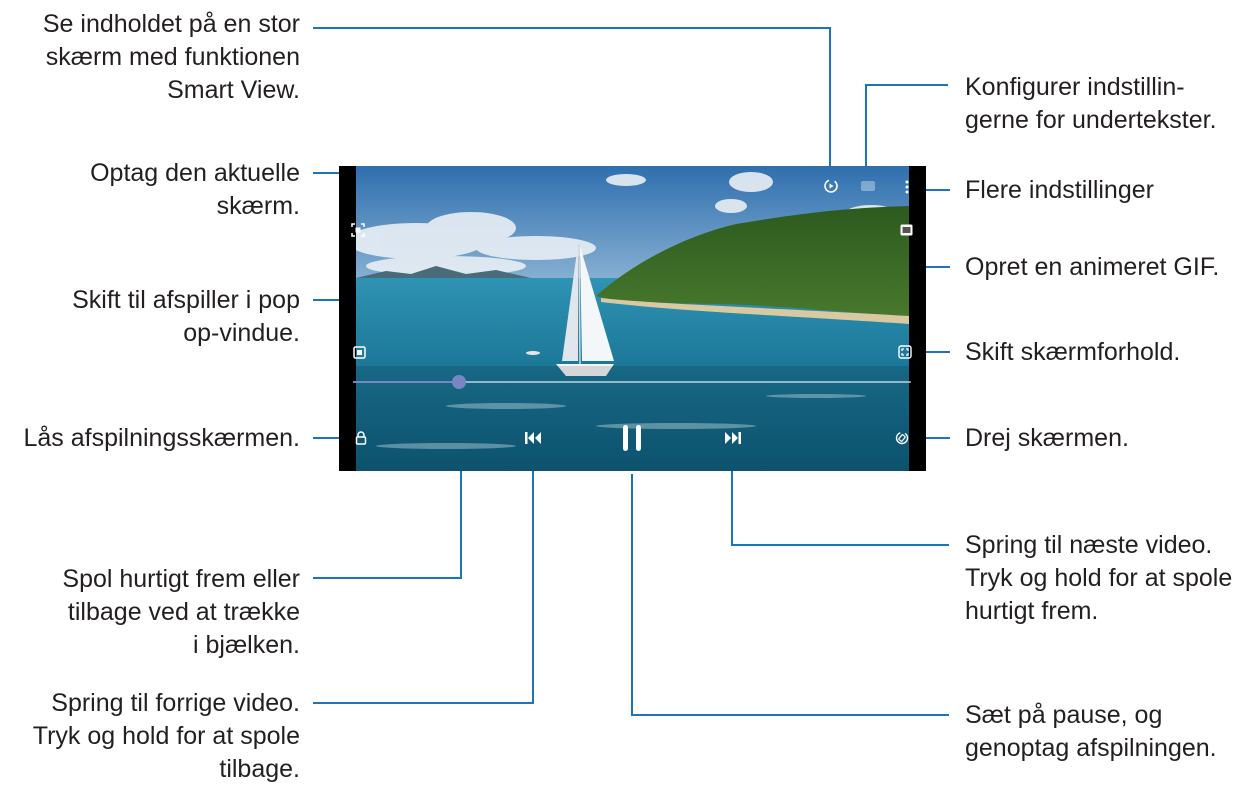 The width and height of the screenshot is (1255, 786). What do you see at coordinates (533, 438) in the screenshot?
I see `previous-icon` at bounding box center [533, 438].